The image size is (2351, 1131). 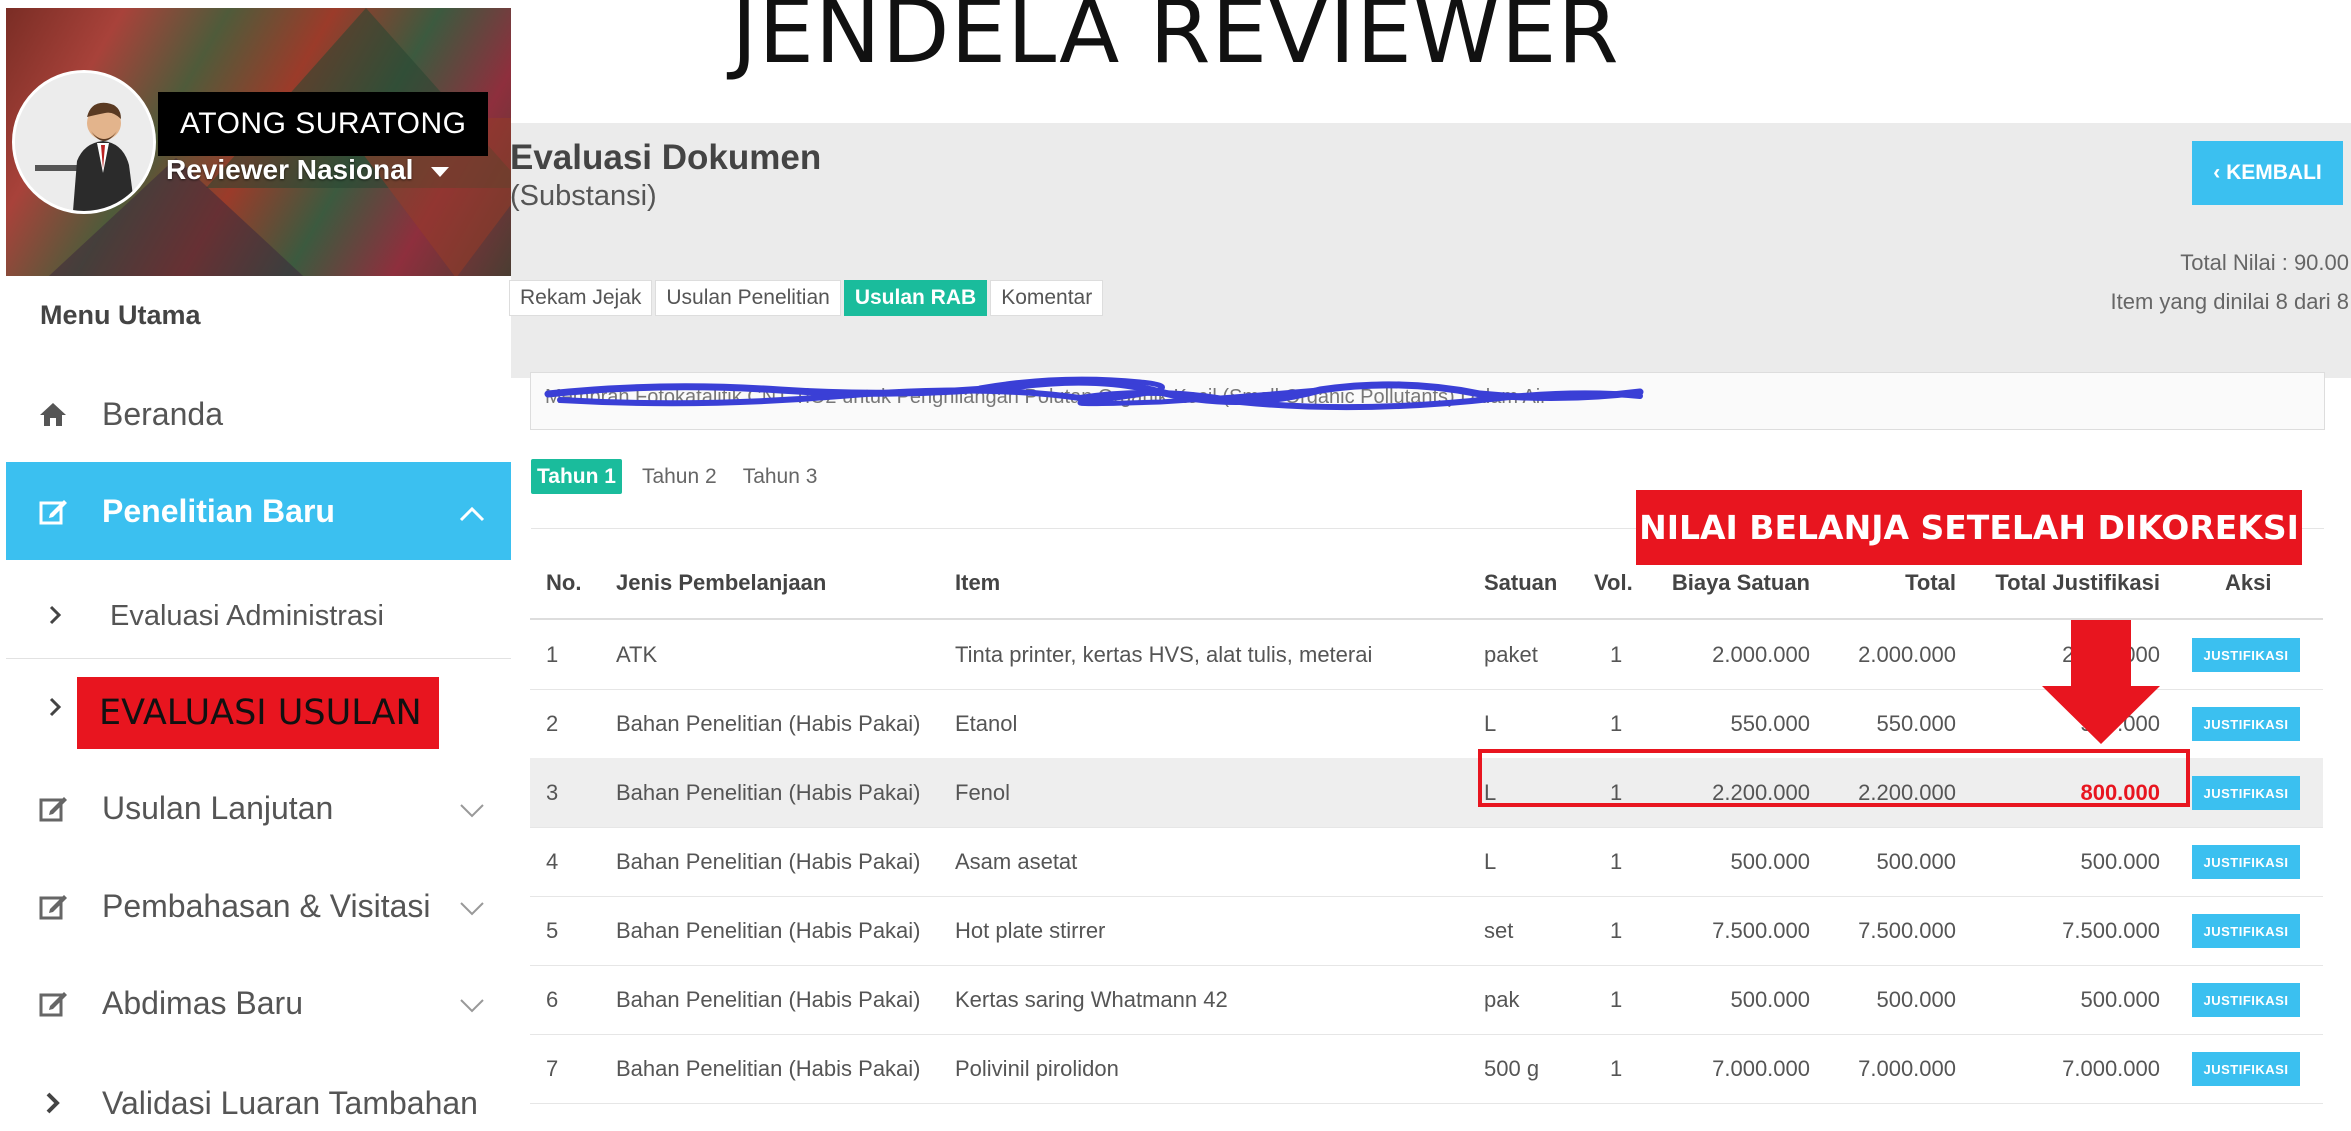 What do you see at coordinates (1613, 582) in the screenshot?
I see `column-header: Vol.` at bounding box center [1613, 582].